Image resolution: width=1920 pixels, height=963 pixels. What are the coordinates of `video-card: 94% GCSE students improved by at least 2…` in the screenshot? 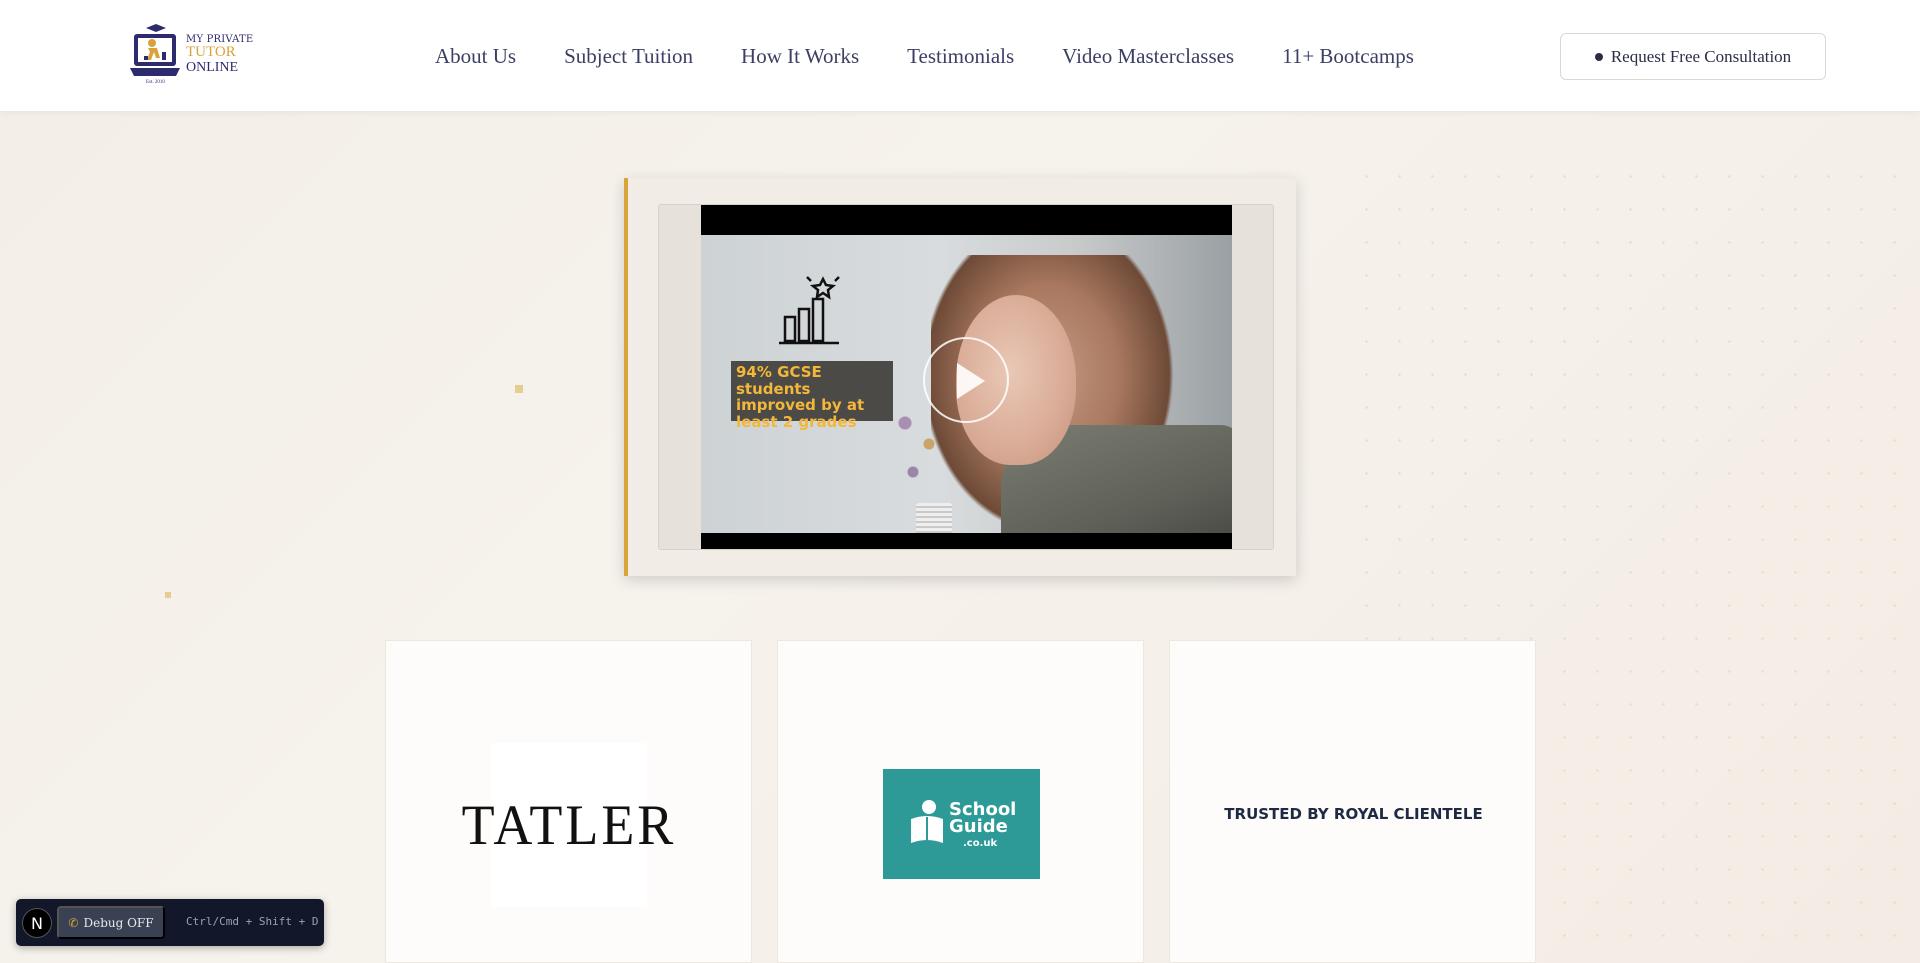 It's located at (960, 377).